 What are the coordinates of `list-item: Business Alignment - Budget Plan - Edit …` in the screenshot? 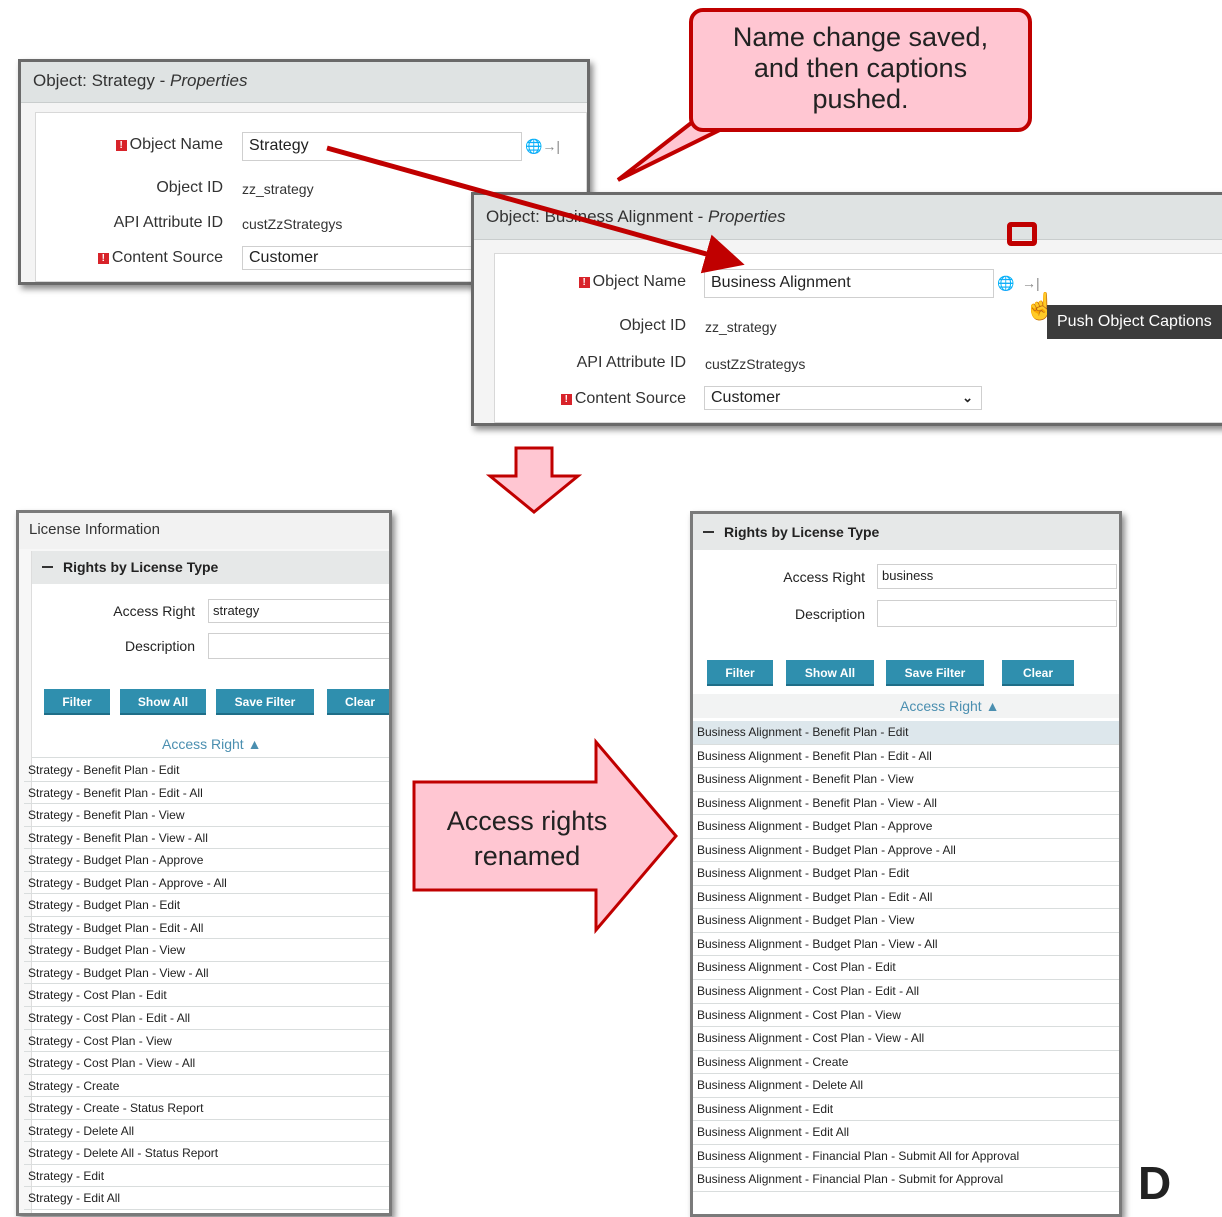 It's located at (906, 898).